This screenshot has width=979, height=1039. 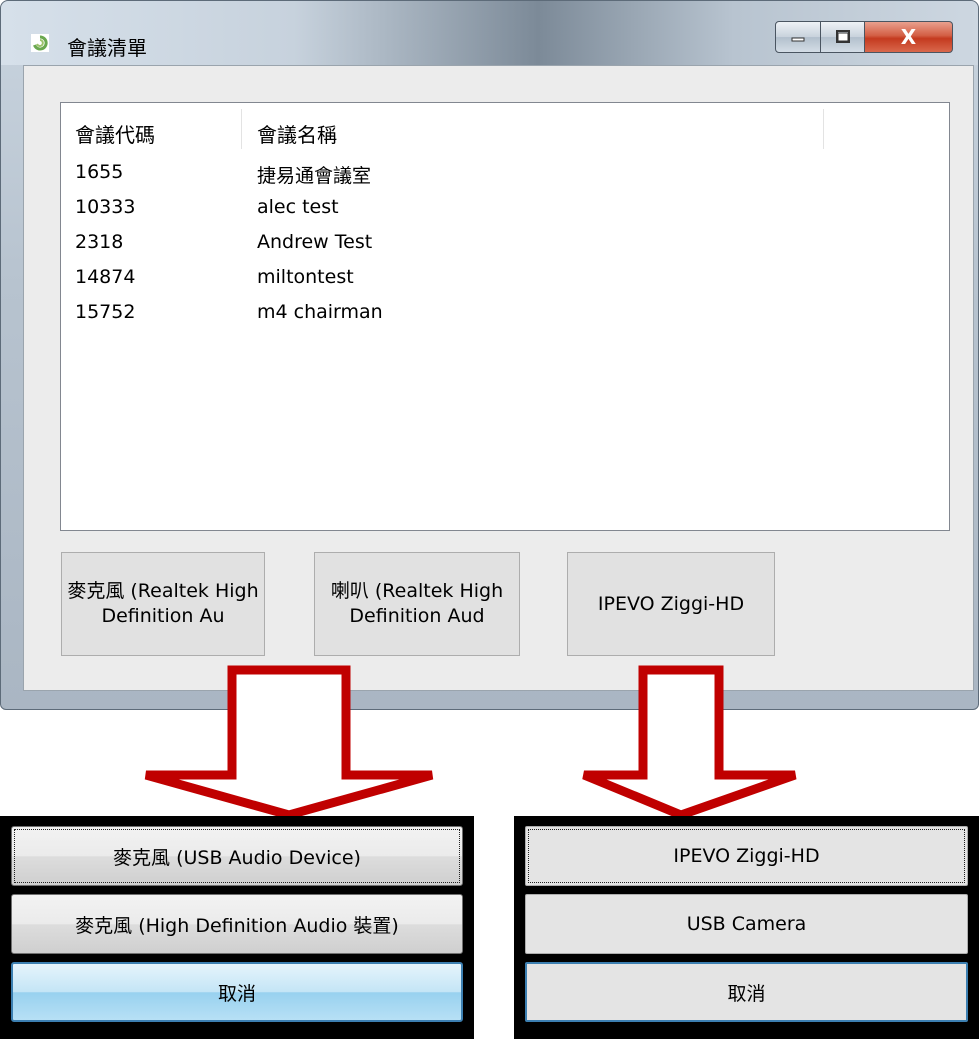 I want to click on camera-option-ipevo: IPEVO Ziggi-HD, so click(x=746, y=856).